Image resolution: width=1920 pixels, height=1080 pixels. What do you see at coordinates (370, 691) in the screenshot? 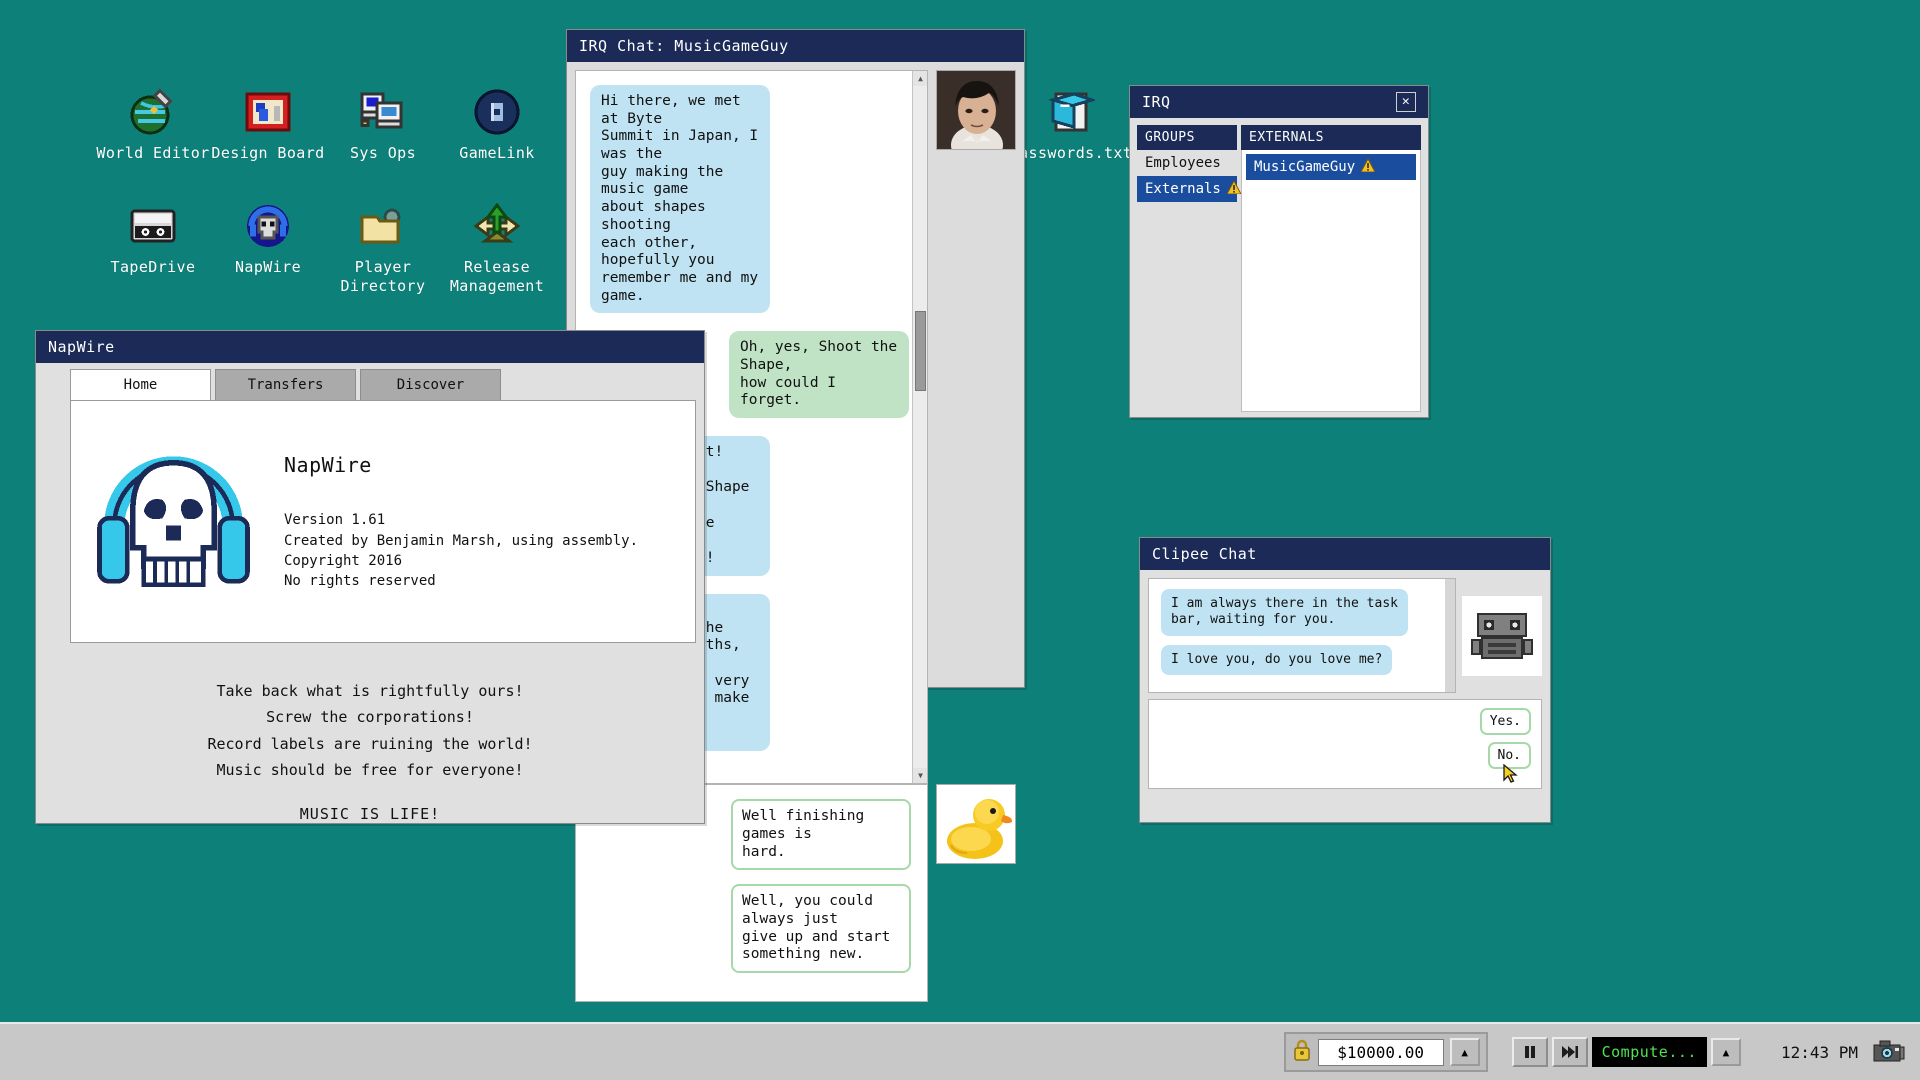
I see `slogan-line: Take back what is rightfully ours!` at bounding box center [370, 691].